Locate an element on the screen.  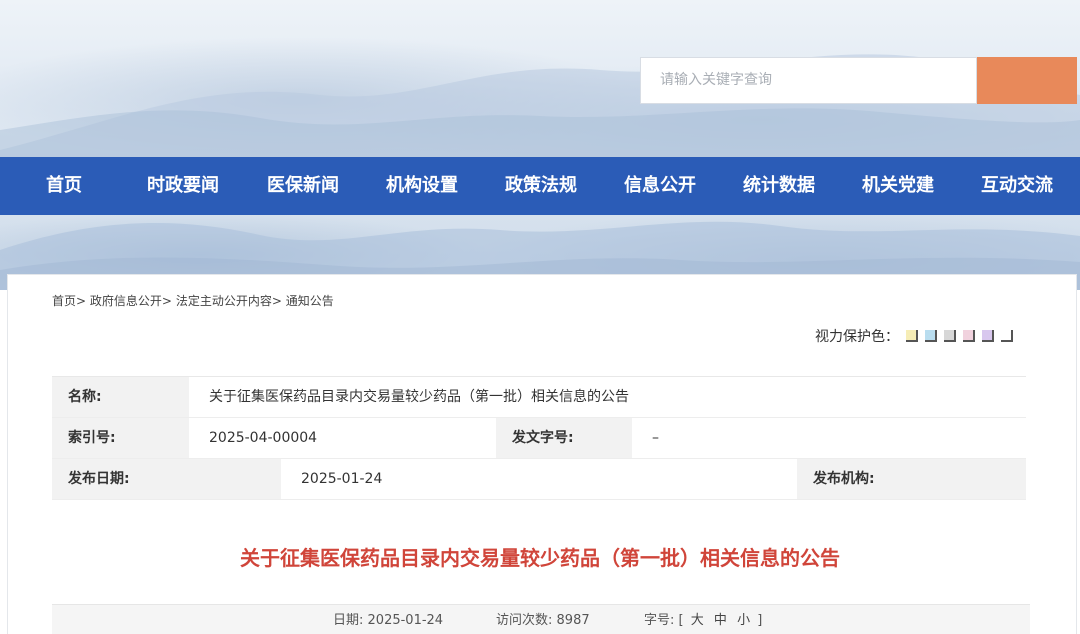
nav-item-interaction: 互动交流 is located at coordinates (1017, 186).